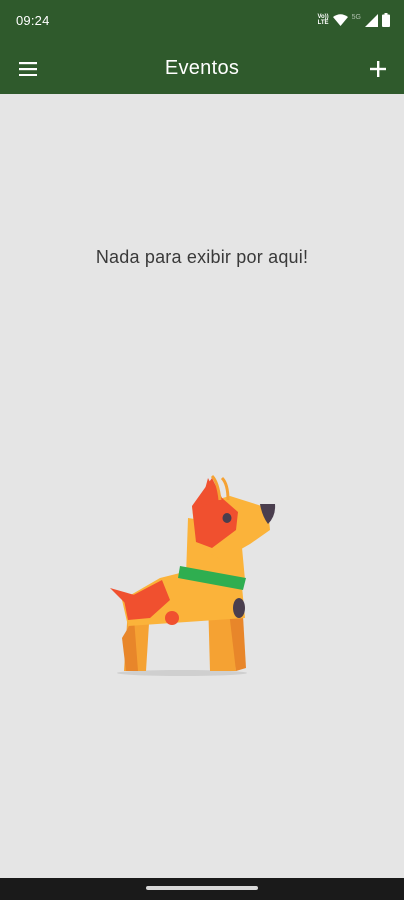  I want to click on page-title: Eventos, so click(202, 68).